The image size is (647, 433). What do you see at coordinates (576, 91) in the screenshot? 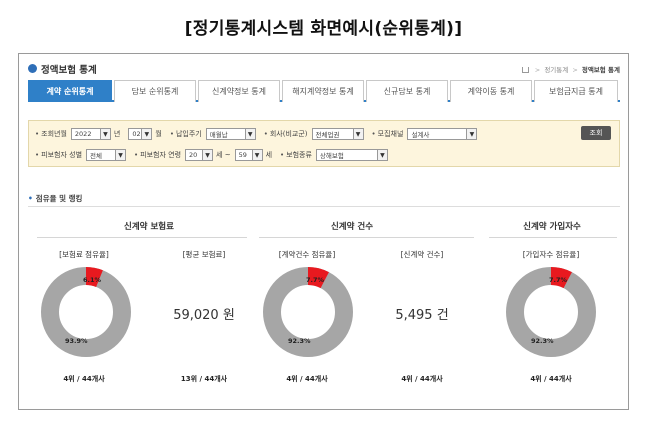
I see `tab-claim-payment: 보험금지급 통계` at bounding box center [576, 91].